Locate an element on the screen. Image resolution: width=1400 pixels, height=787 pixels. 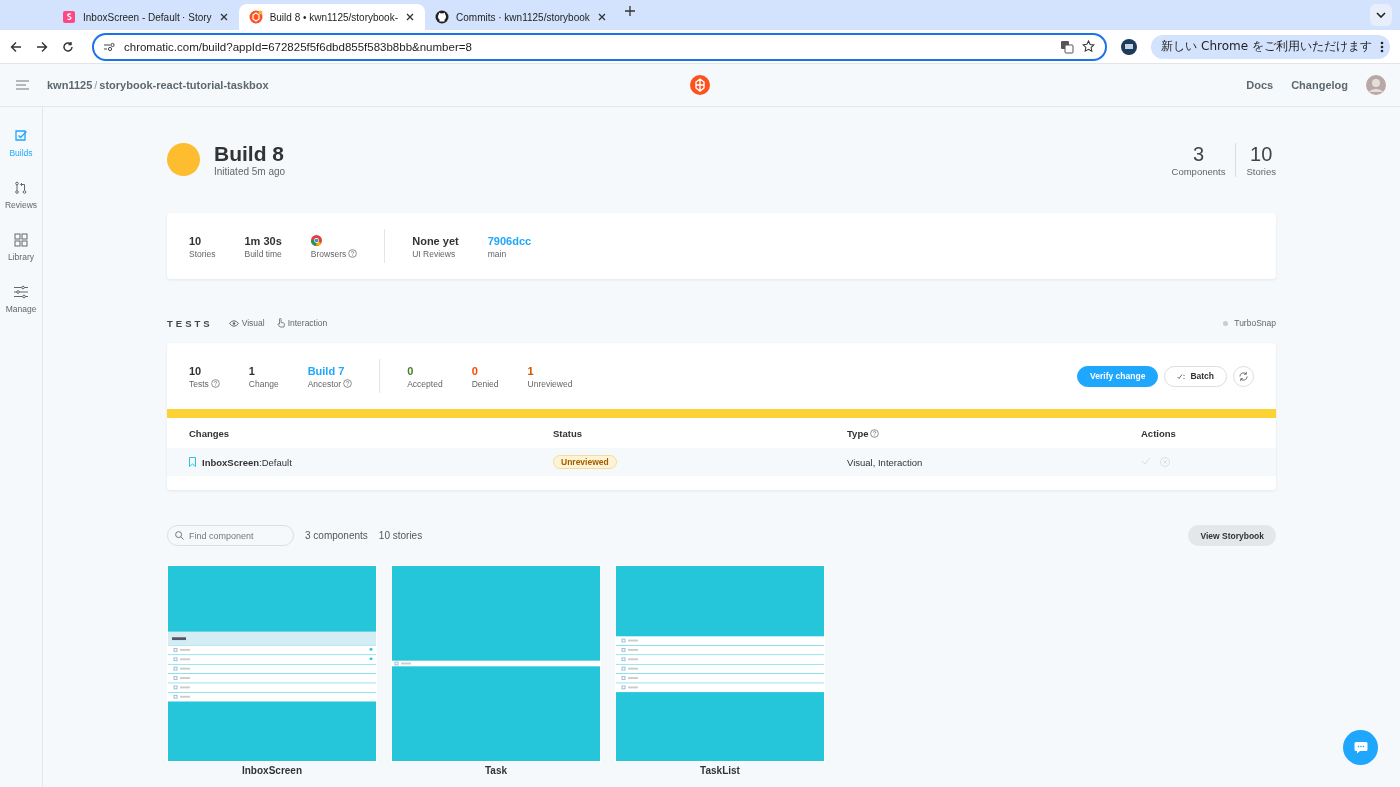
address-bar: chromatic.com/build?appId=672825f5f6dbd855f583b8bb&number=8 is located at coordinates (600, 46).